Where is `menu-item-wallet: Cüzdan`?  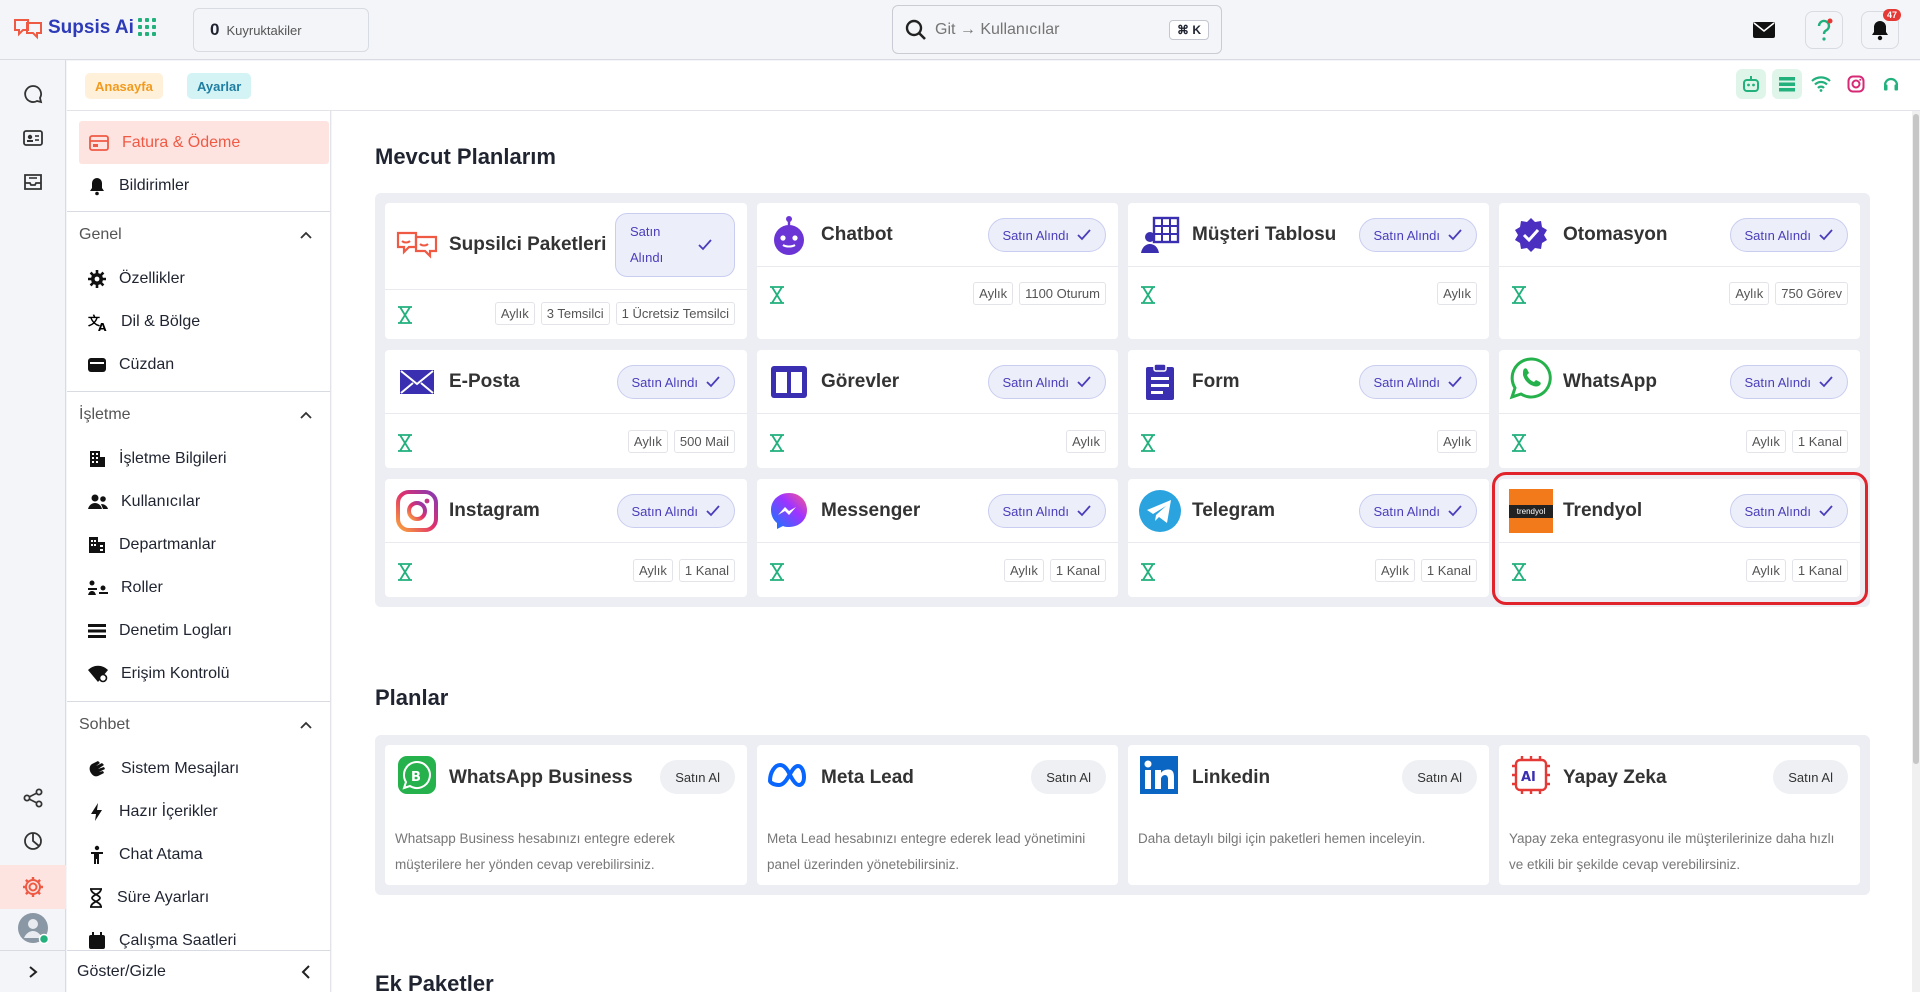
menu-item-wallet: Cüzdan is located at coordinates (198, 364).